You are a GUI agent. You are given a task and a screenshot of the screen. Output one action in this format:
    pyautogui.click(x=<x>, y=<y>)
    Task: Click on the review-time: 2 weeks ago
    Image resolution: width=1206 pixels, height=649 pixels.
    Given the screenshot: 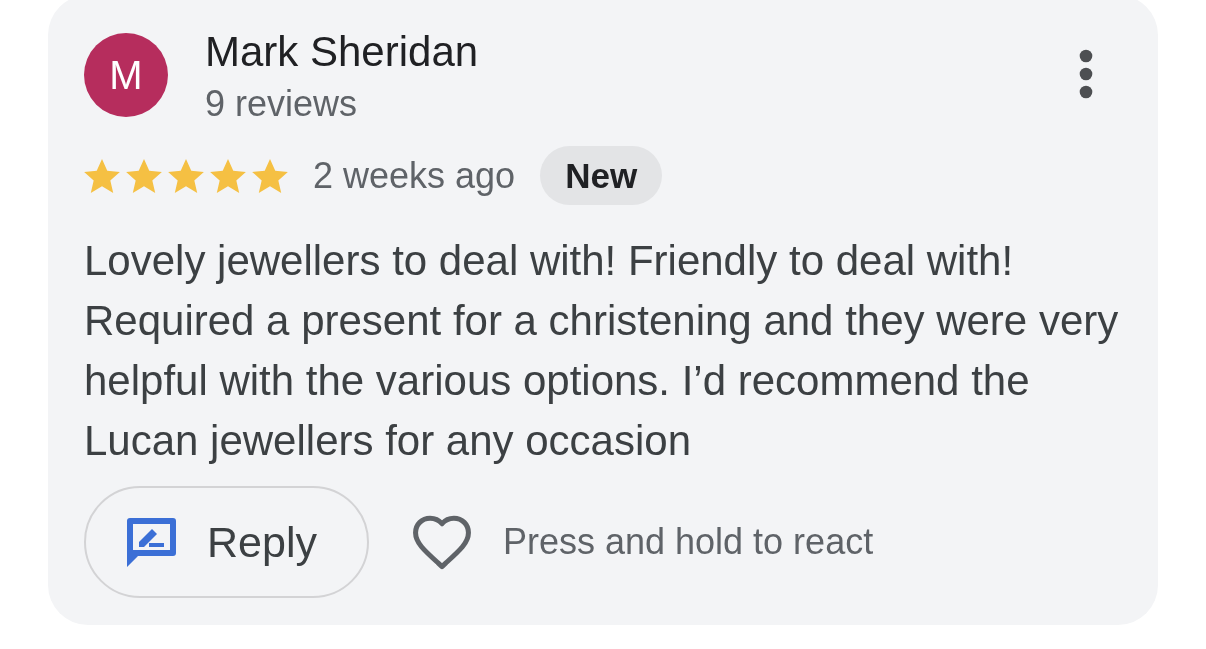 What is the action you would take?
    pyautogui.click(x=414, y=175)
    